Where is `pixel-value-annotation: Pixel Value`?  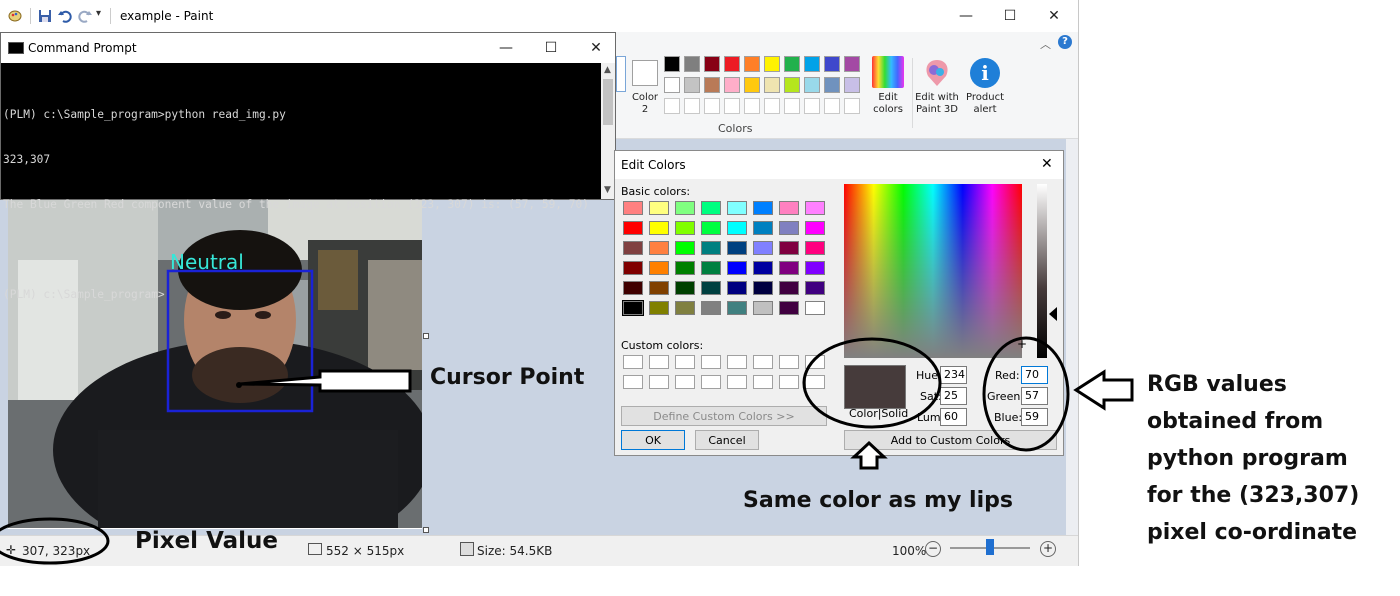
pixel-value-annotation: Pixel Value is located at coordinates (206, 541).